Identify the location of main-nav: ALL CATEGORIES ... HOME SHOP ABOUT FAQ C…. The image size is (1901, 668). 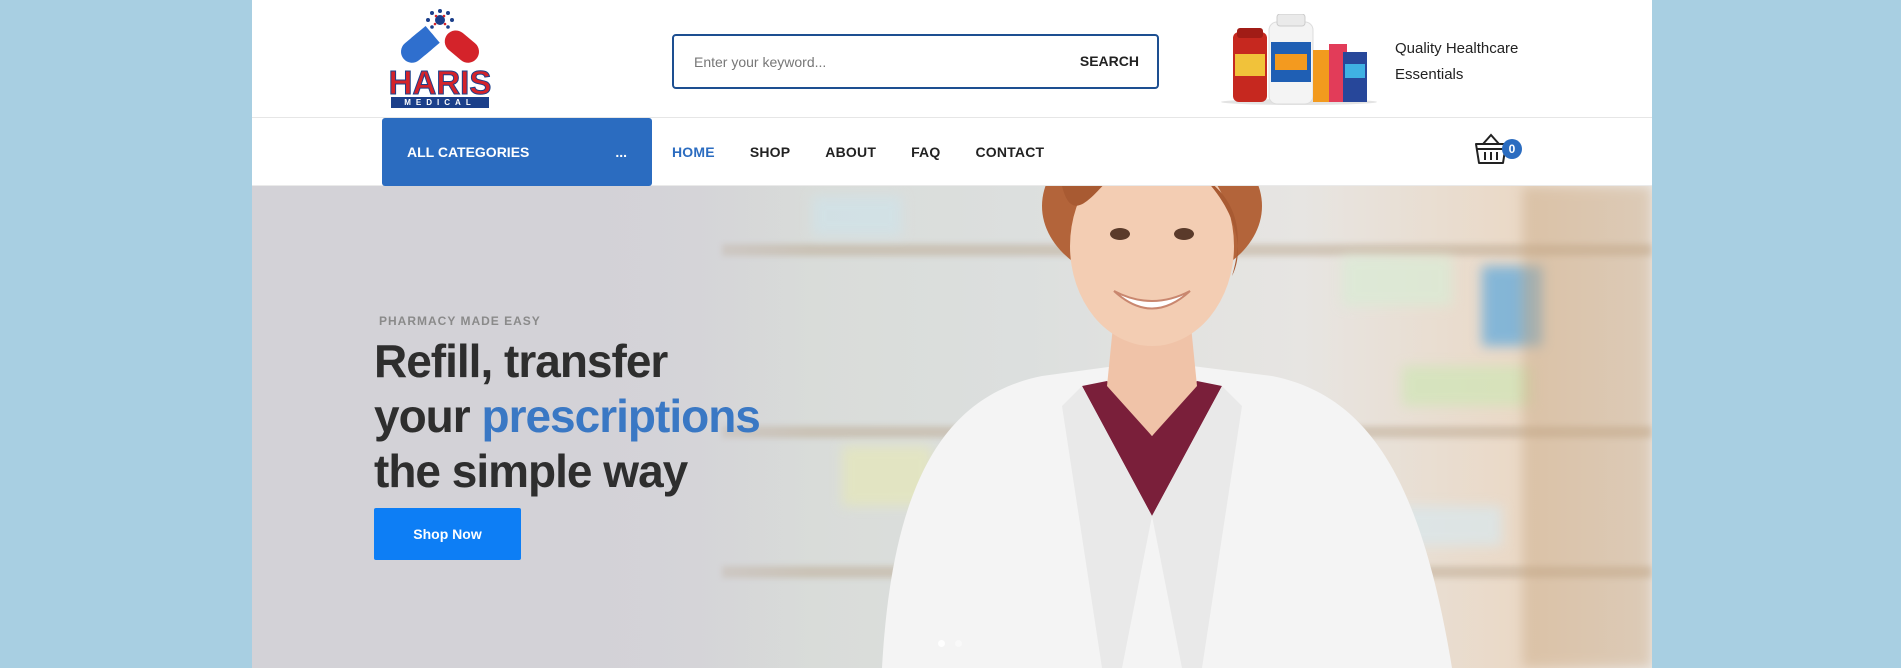
(952, 152).